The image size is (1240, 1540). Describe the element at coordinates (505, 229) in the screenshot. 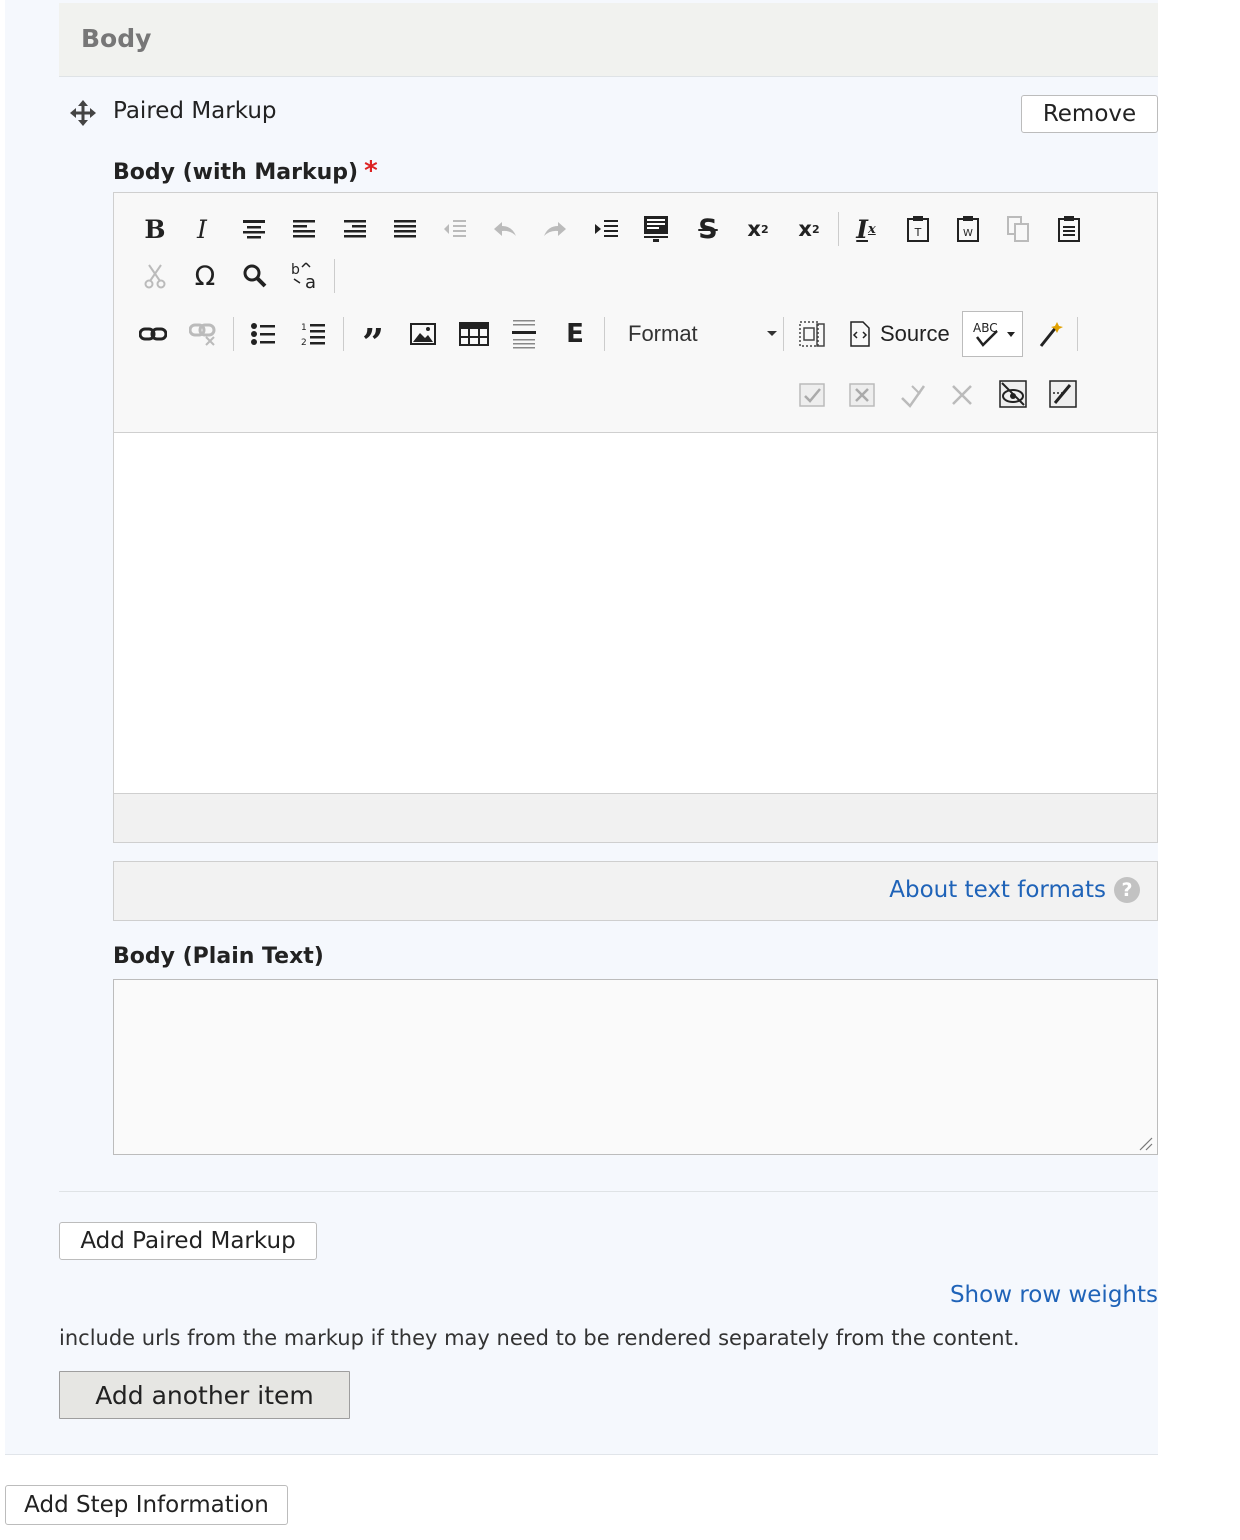

I see `undo-icon` at that location.